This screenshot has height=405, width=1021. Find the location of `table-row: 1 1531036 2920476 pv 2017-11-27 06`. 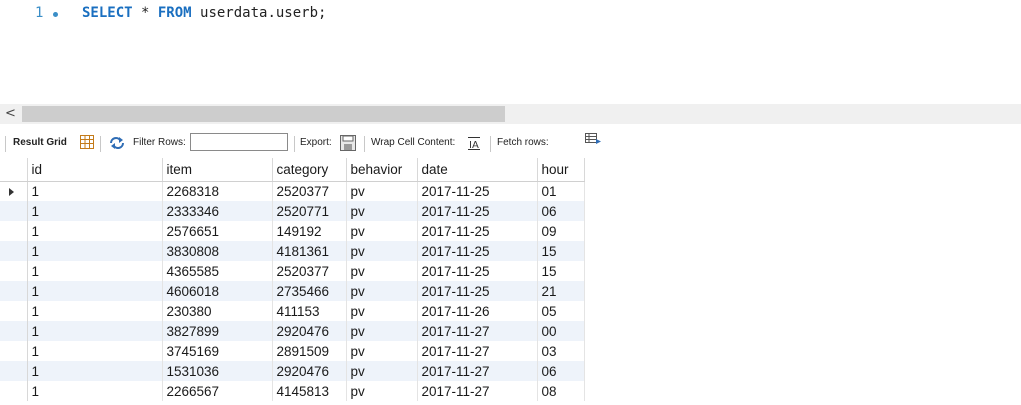

table-row: 1 1531036 2920476 pv 2017-11-27 06 is located at coordinates (292, 371).